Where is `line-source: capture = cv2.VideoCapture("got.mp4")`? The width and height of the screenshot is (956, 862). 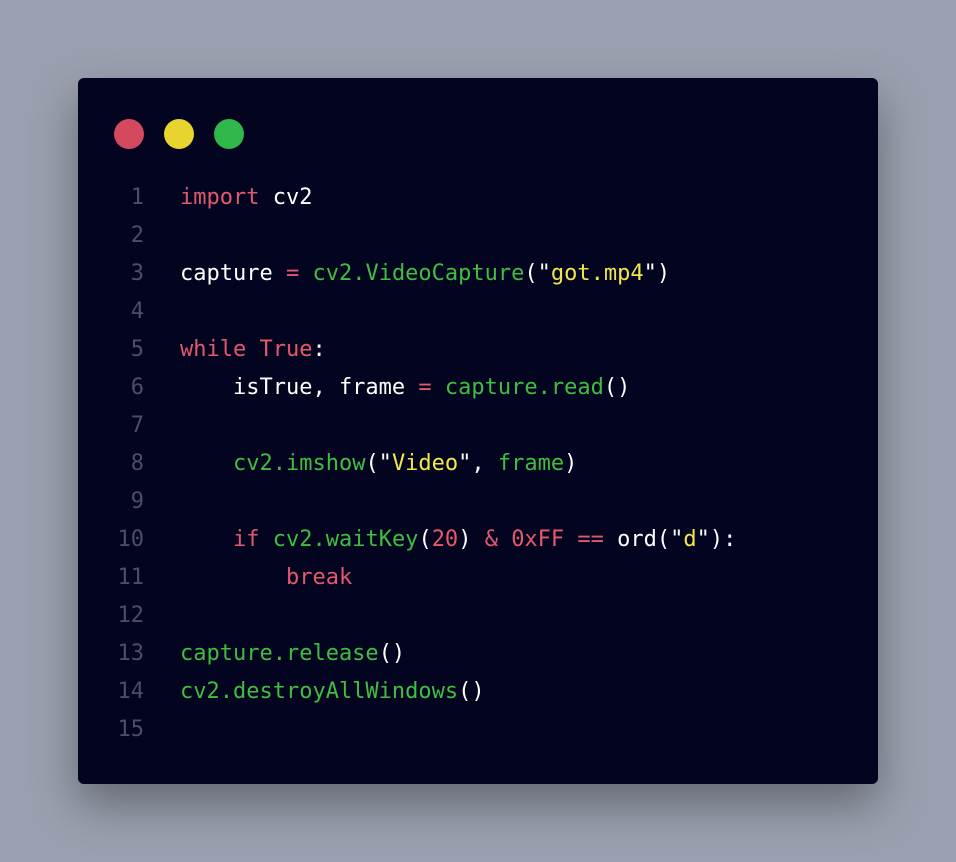 line-source: capture = cv2.VideoCapture("got.mp4") is located at coordinates (425, 273).